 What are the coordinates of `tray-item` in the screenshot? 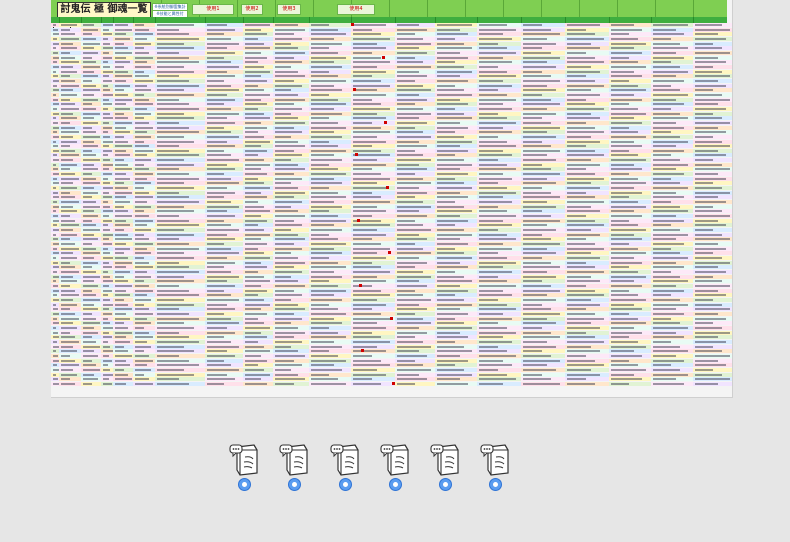 It's located at (395, 468).